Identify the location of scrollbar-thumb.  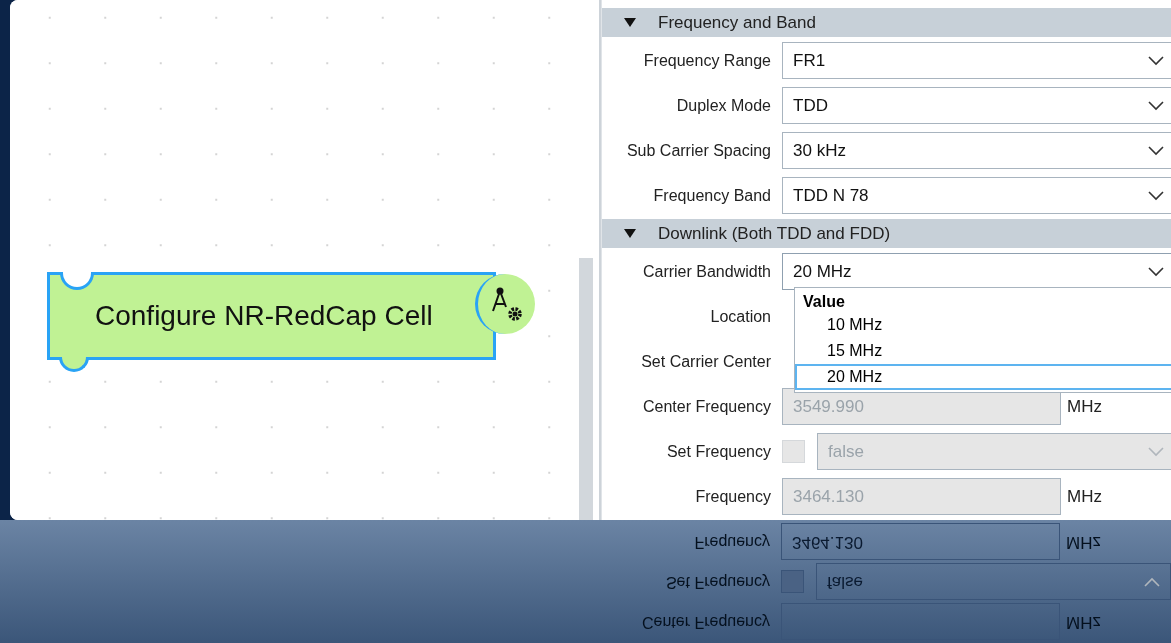
(586, 389).